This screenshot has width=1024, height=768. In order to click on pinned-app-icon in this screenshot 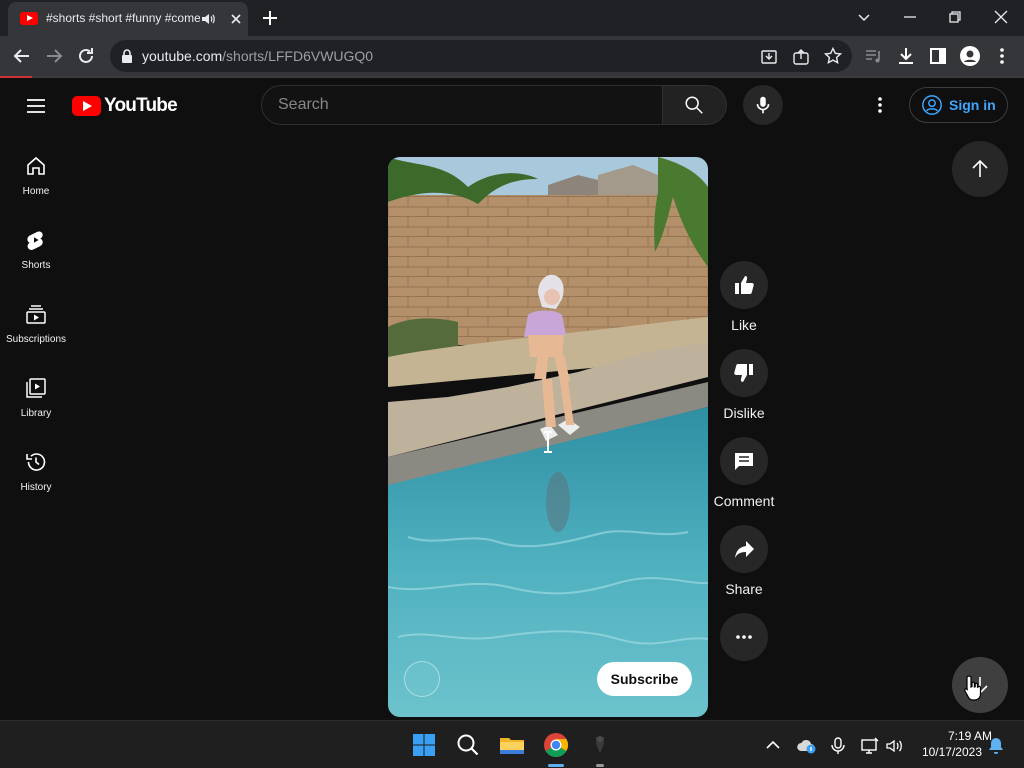, I will do `click(600, 745)`.